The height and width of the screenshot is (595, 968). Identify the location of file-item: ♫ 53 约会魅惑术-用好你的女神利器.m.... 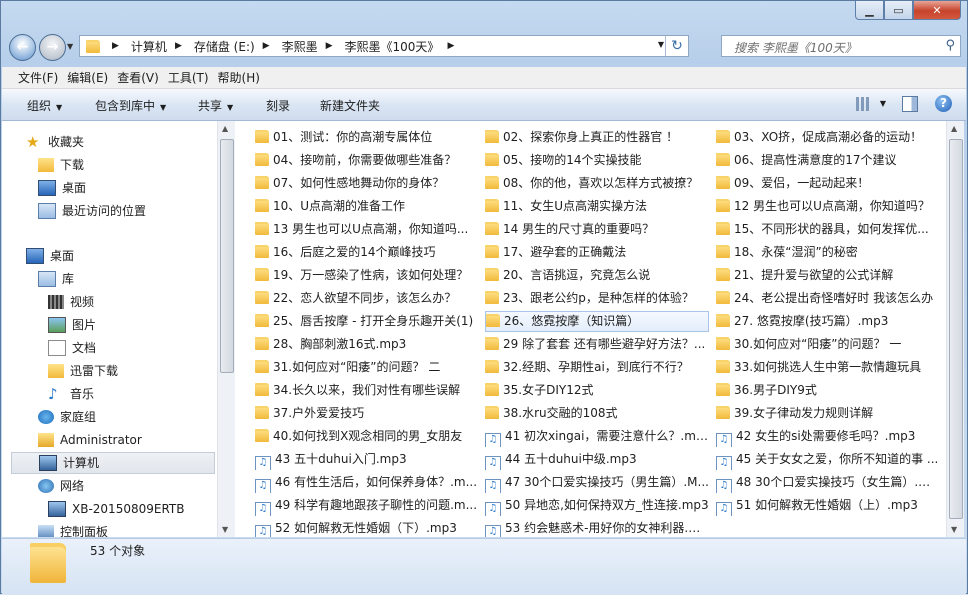
(597, 527).